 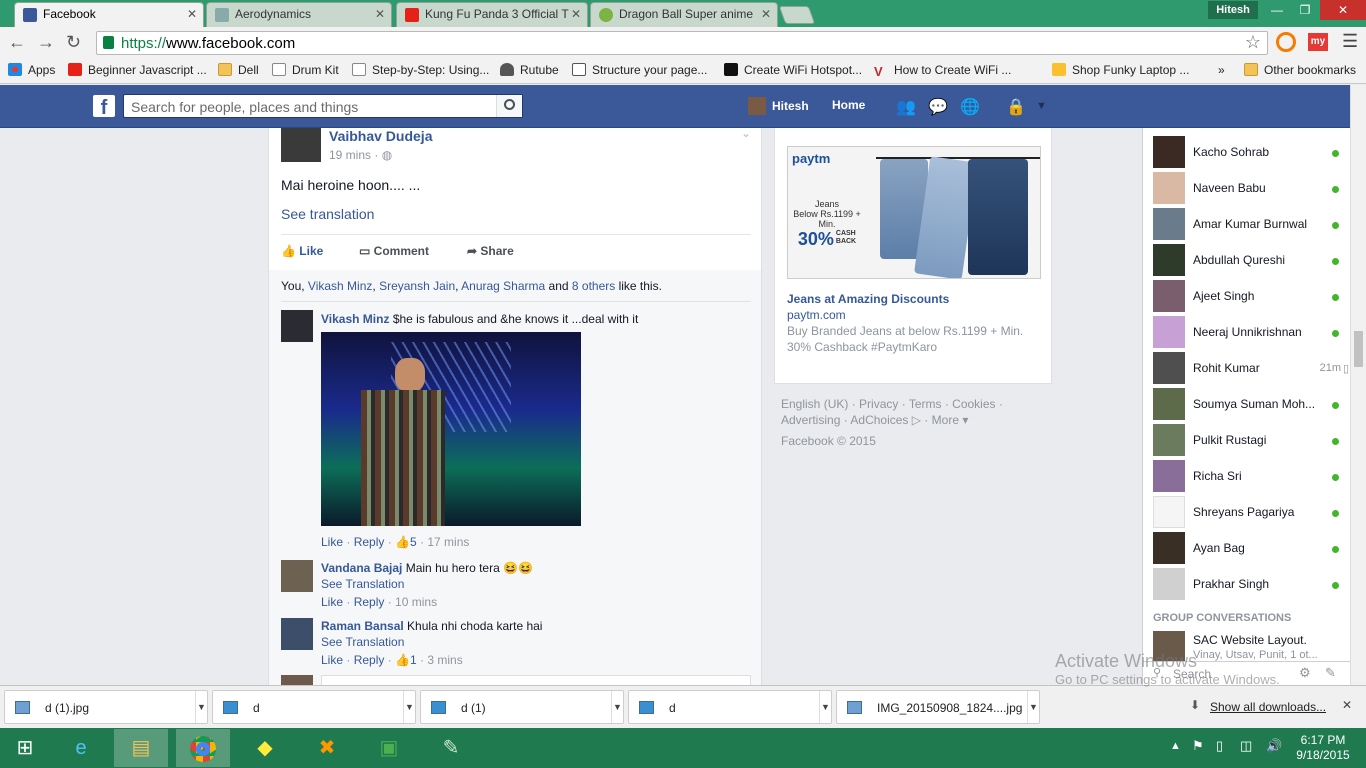 I want to click on my-extension-icon: my, so click(x=1318, y=42).